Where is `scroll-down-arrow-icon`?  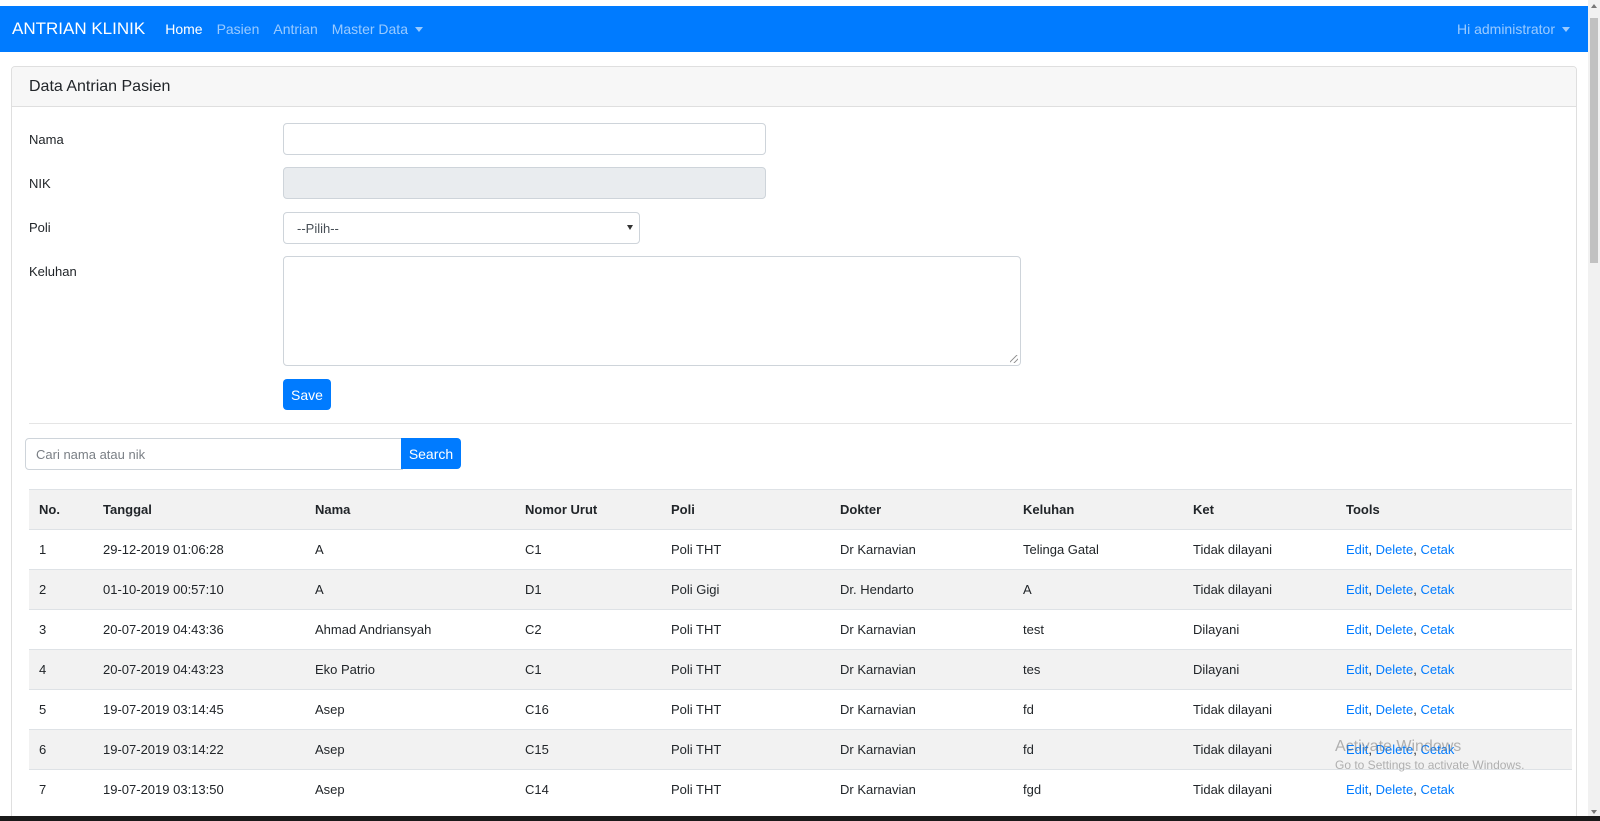 scroll-down-arrow-icon is located at coordinates (1594, 812).